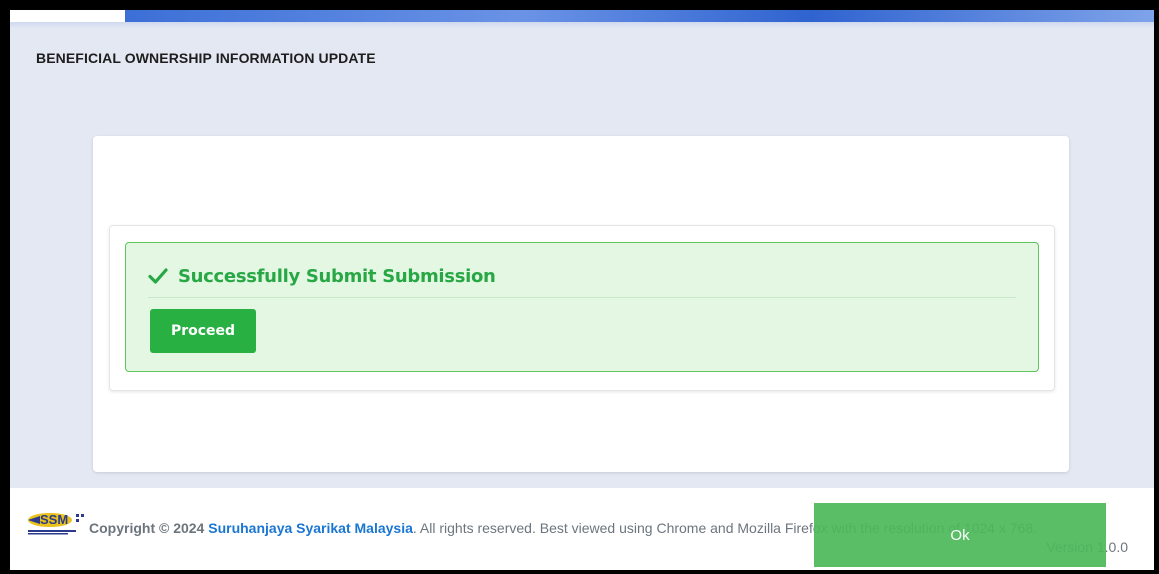  What do you see at coordinates (206, 58) in the screenshot?
I see `page-title: BENEFICIAL OWNERSHIP INFORMATION UPDATE` at bounding box center [206, 58].